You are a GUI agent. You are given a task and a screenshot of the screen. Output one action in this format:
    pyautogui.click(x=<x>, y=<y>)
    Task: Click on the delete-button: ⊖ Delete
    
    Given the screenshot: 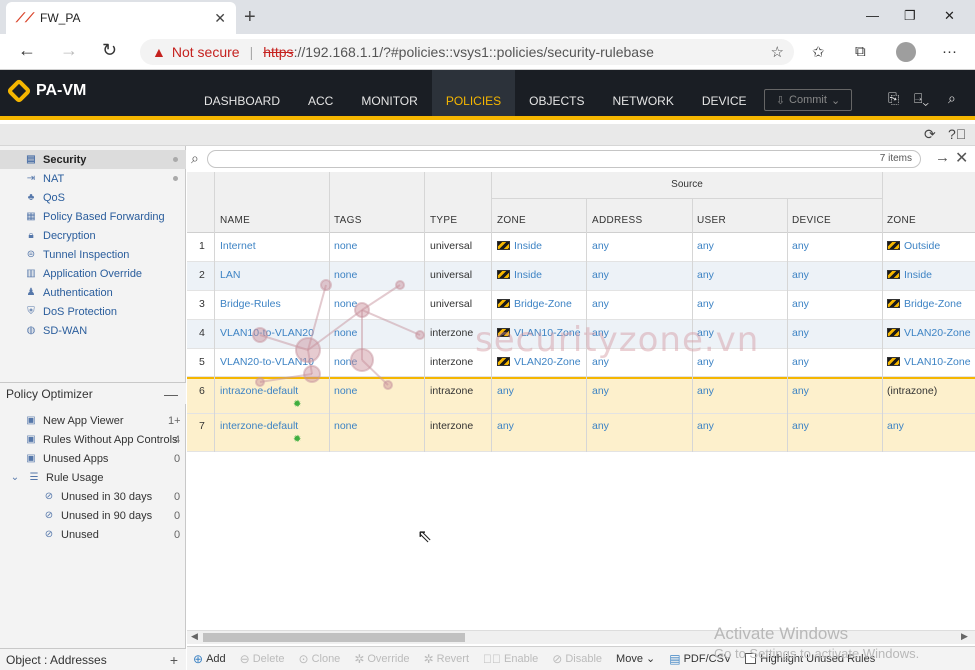 What is the action you would take?
    pyautogui.click(x=262, y=659)
    